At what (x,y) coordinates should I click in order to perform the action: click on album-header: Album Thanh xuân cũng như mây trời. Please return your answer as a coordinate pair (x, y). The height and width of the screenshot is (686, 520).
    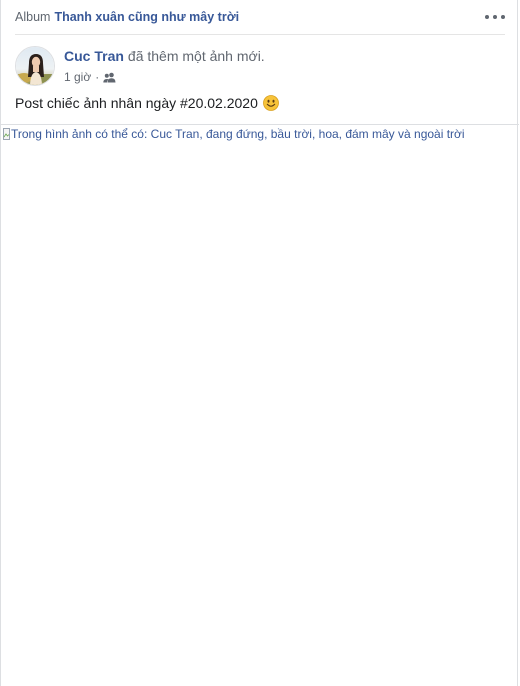
    Looking at the image, I should click on (260, 17).